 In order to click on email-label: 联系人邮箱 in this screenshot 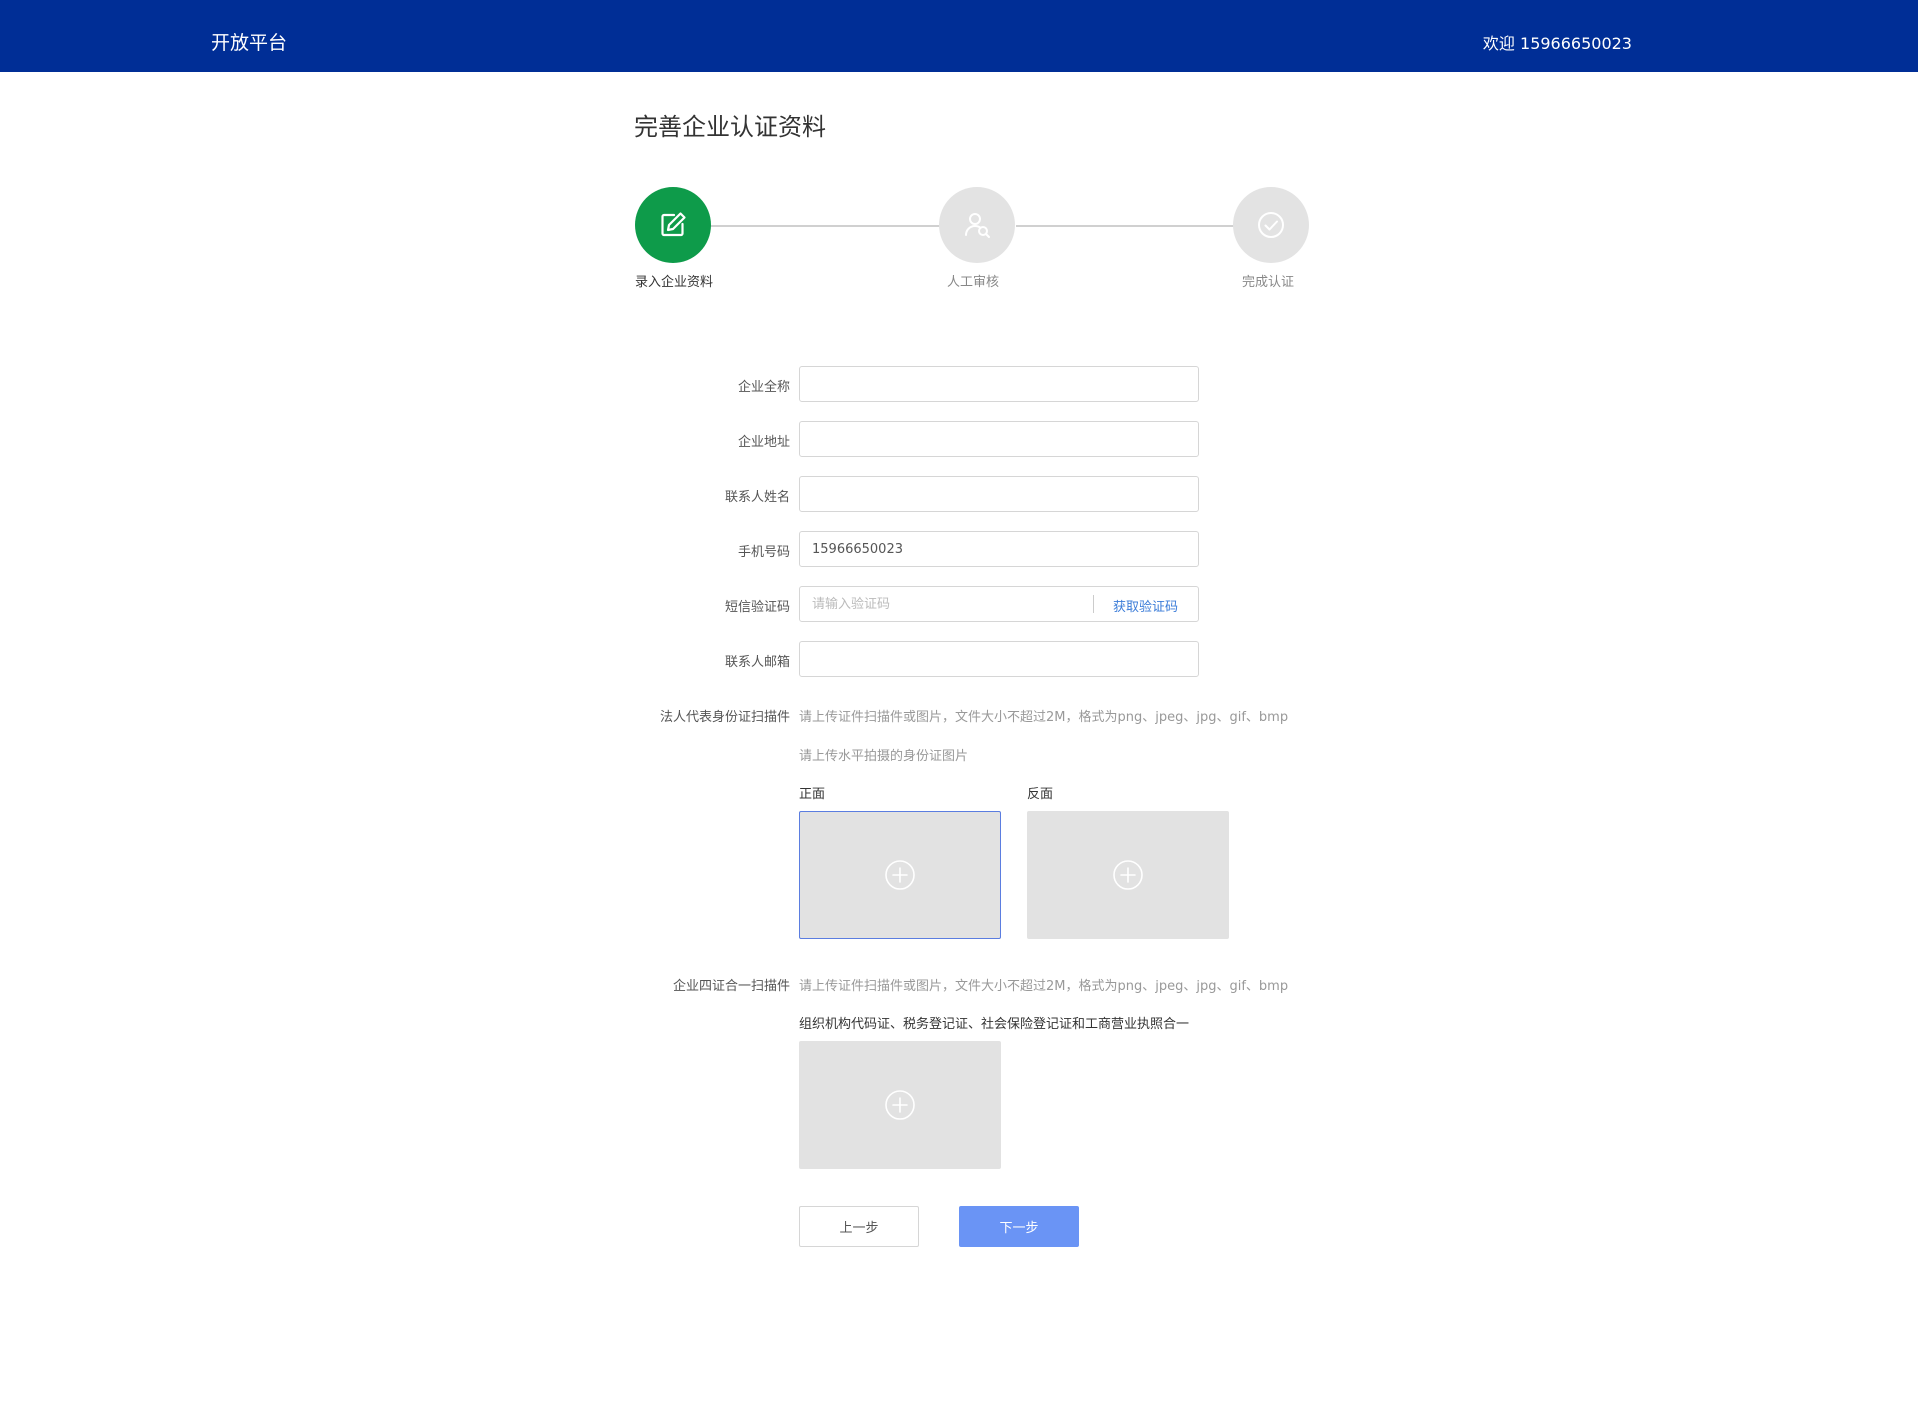, I will do `click(757, 662)`.